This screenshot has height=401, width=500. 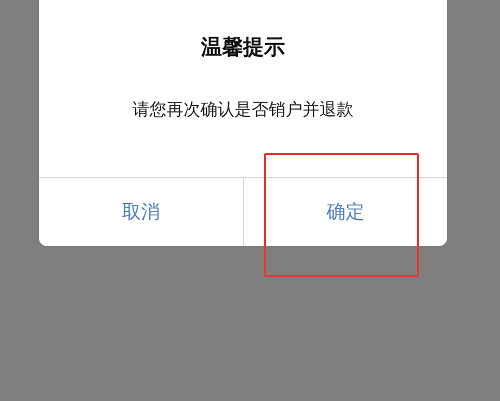 I want to click on confirm-button: 确定, so click(x=344, y=212).